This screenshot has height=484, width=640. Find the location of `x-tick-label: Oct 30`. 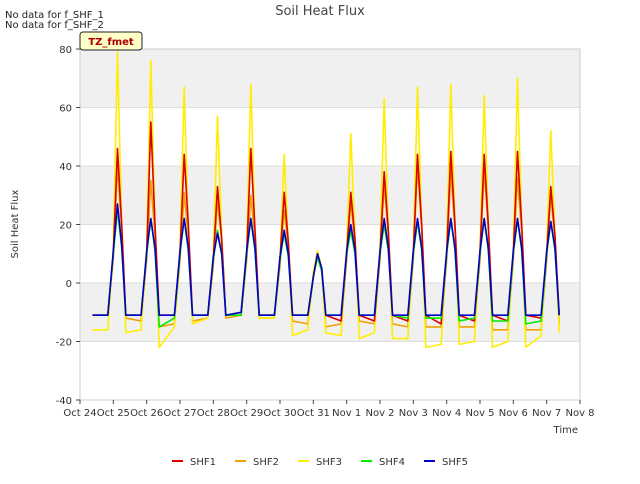

x-tick-label: Oct 30 is located at coordinates (279, 413).